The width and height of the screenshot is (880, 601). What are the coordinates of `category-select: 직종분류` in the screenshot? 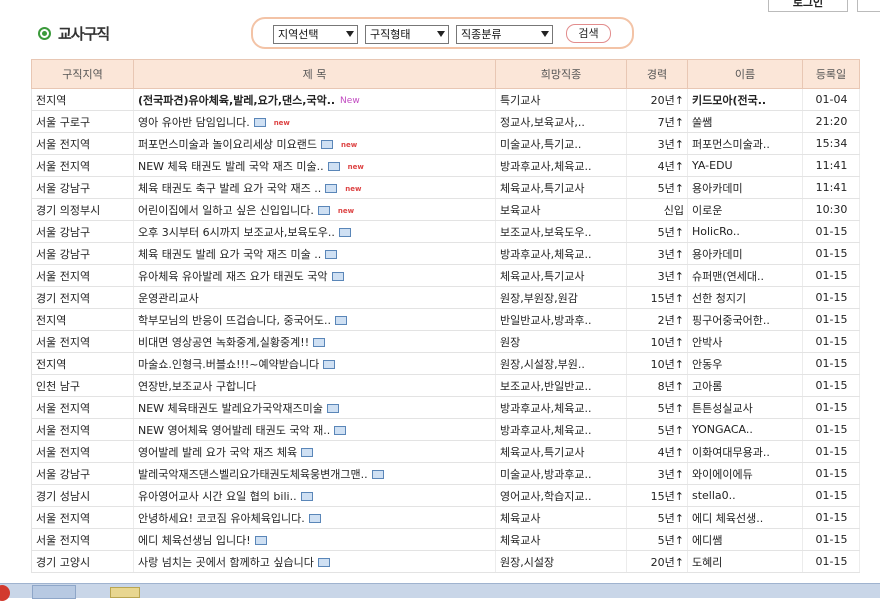 It's located at (504, 34).